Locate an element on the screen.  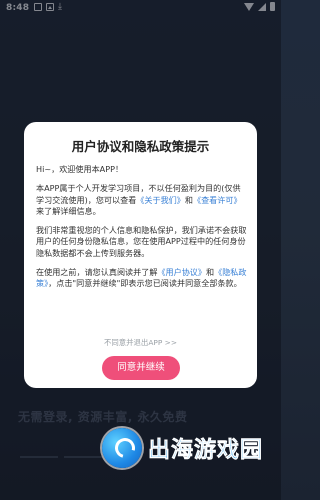
agreement-text: 在使用之前，请您认真阅读并了解 is located at coordinates (97, 272).